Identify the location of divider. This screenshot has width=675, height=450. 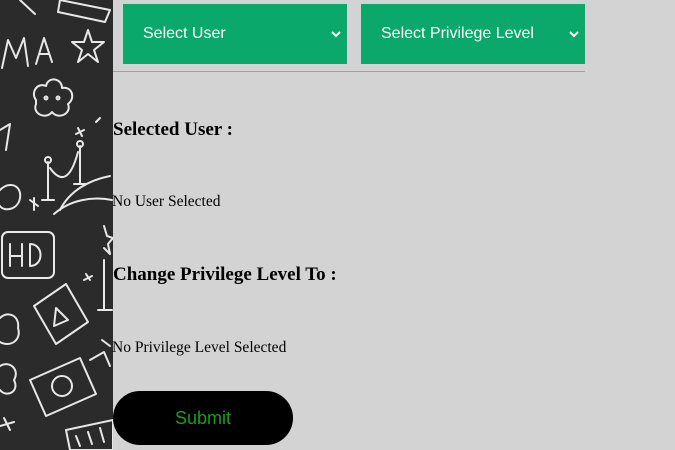
(349, 71).